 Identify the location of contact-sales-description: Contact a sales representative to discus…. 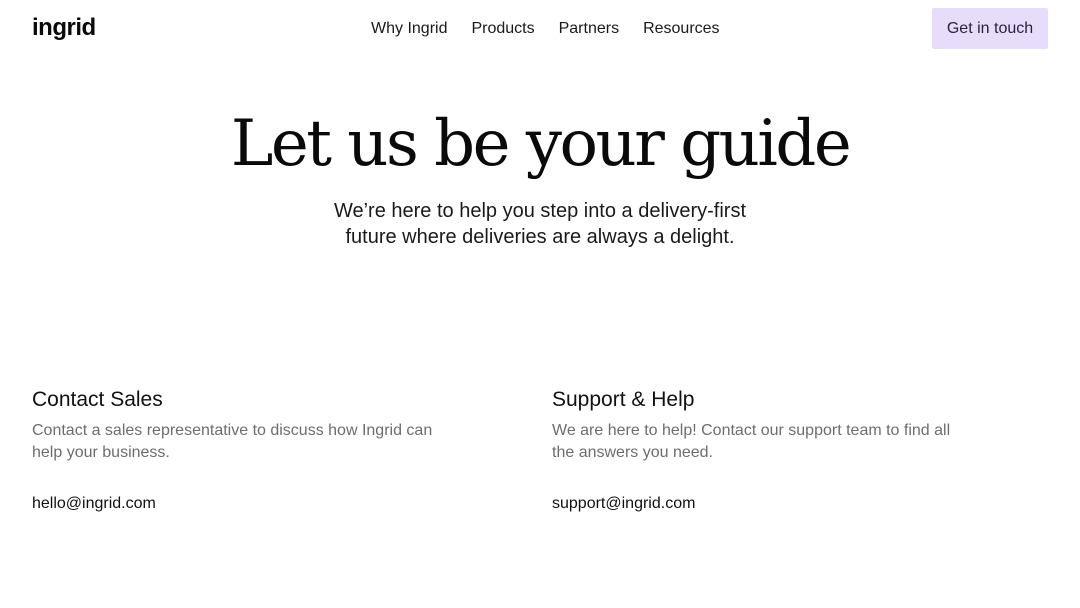
(232, 441).